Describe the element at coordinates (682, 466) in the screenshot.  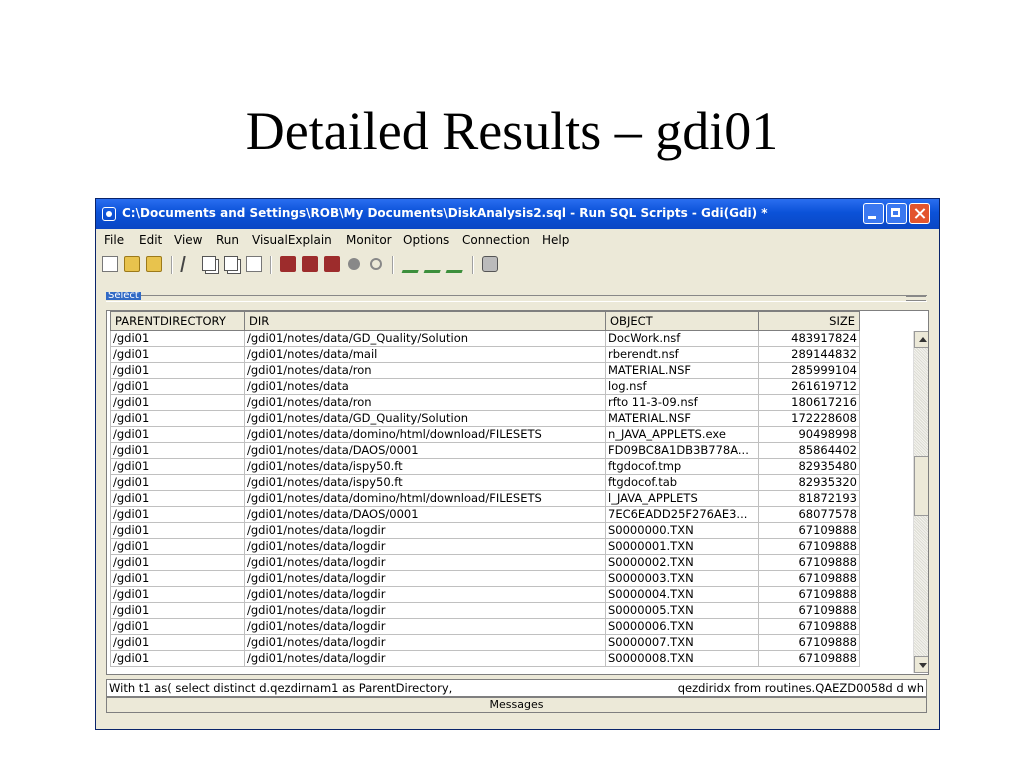
I see `cell-object: ftgdocof.tmp` at that location.